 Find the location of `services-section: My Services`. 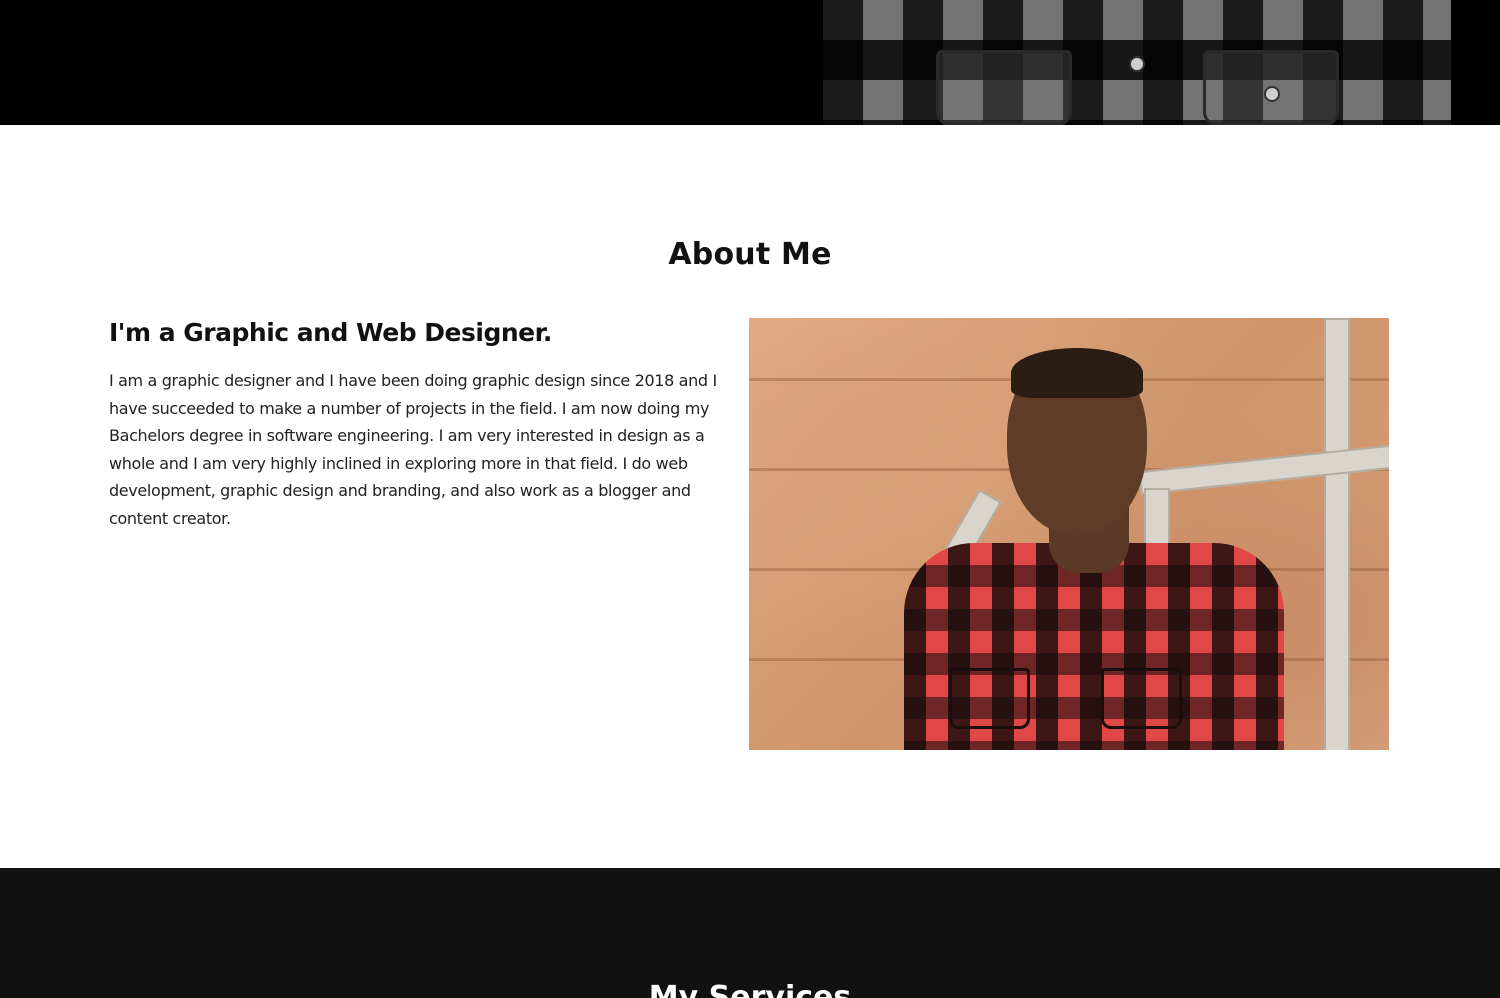

services-section: My Services is located at coordinates (750, 933).